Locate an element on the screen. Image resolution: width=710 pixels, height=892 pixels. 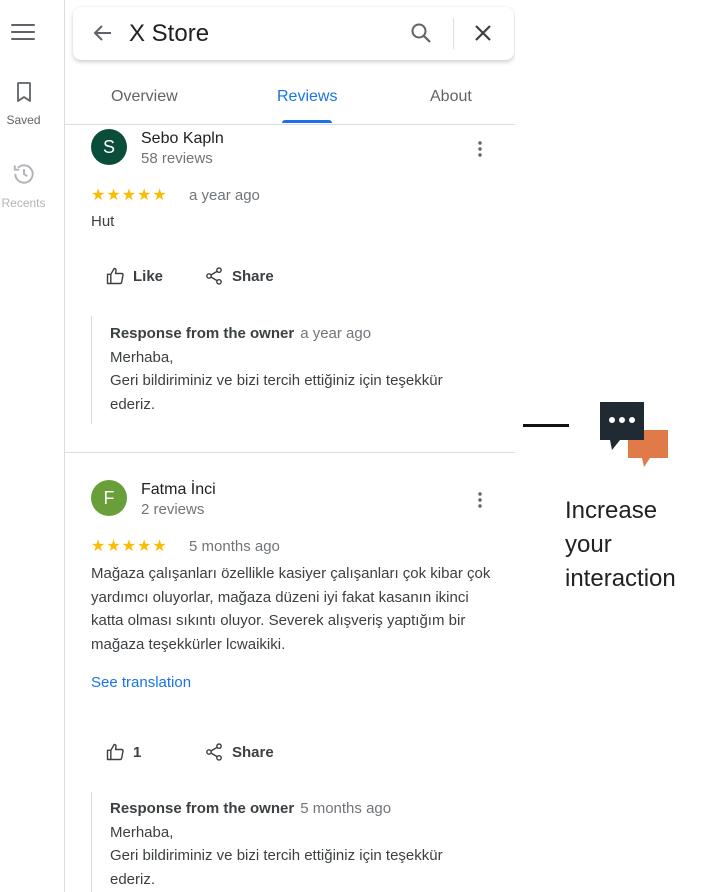
see-translation-link: See translation is located at coordinates (141, 682).